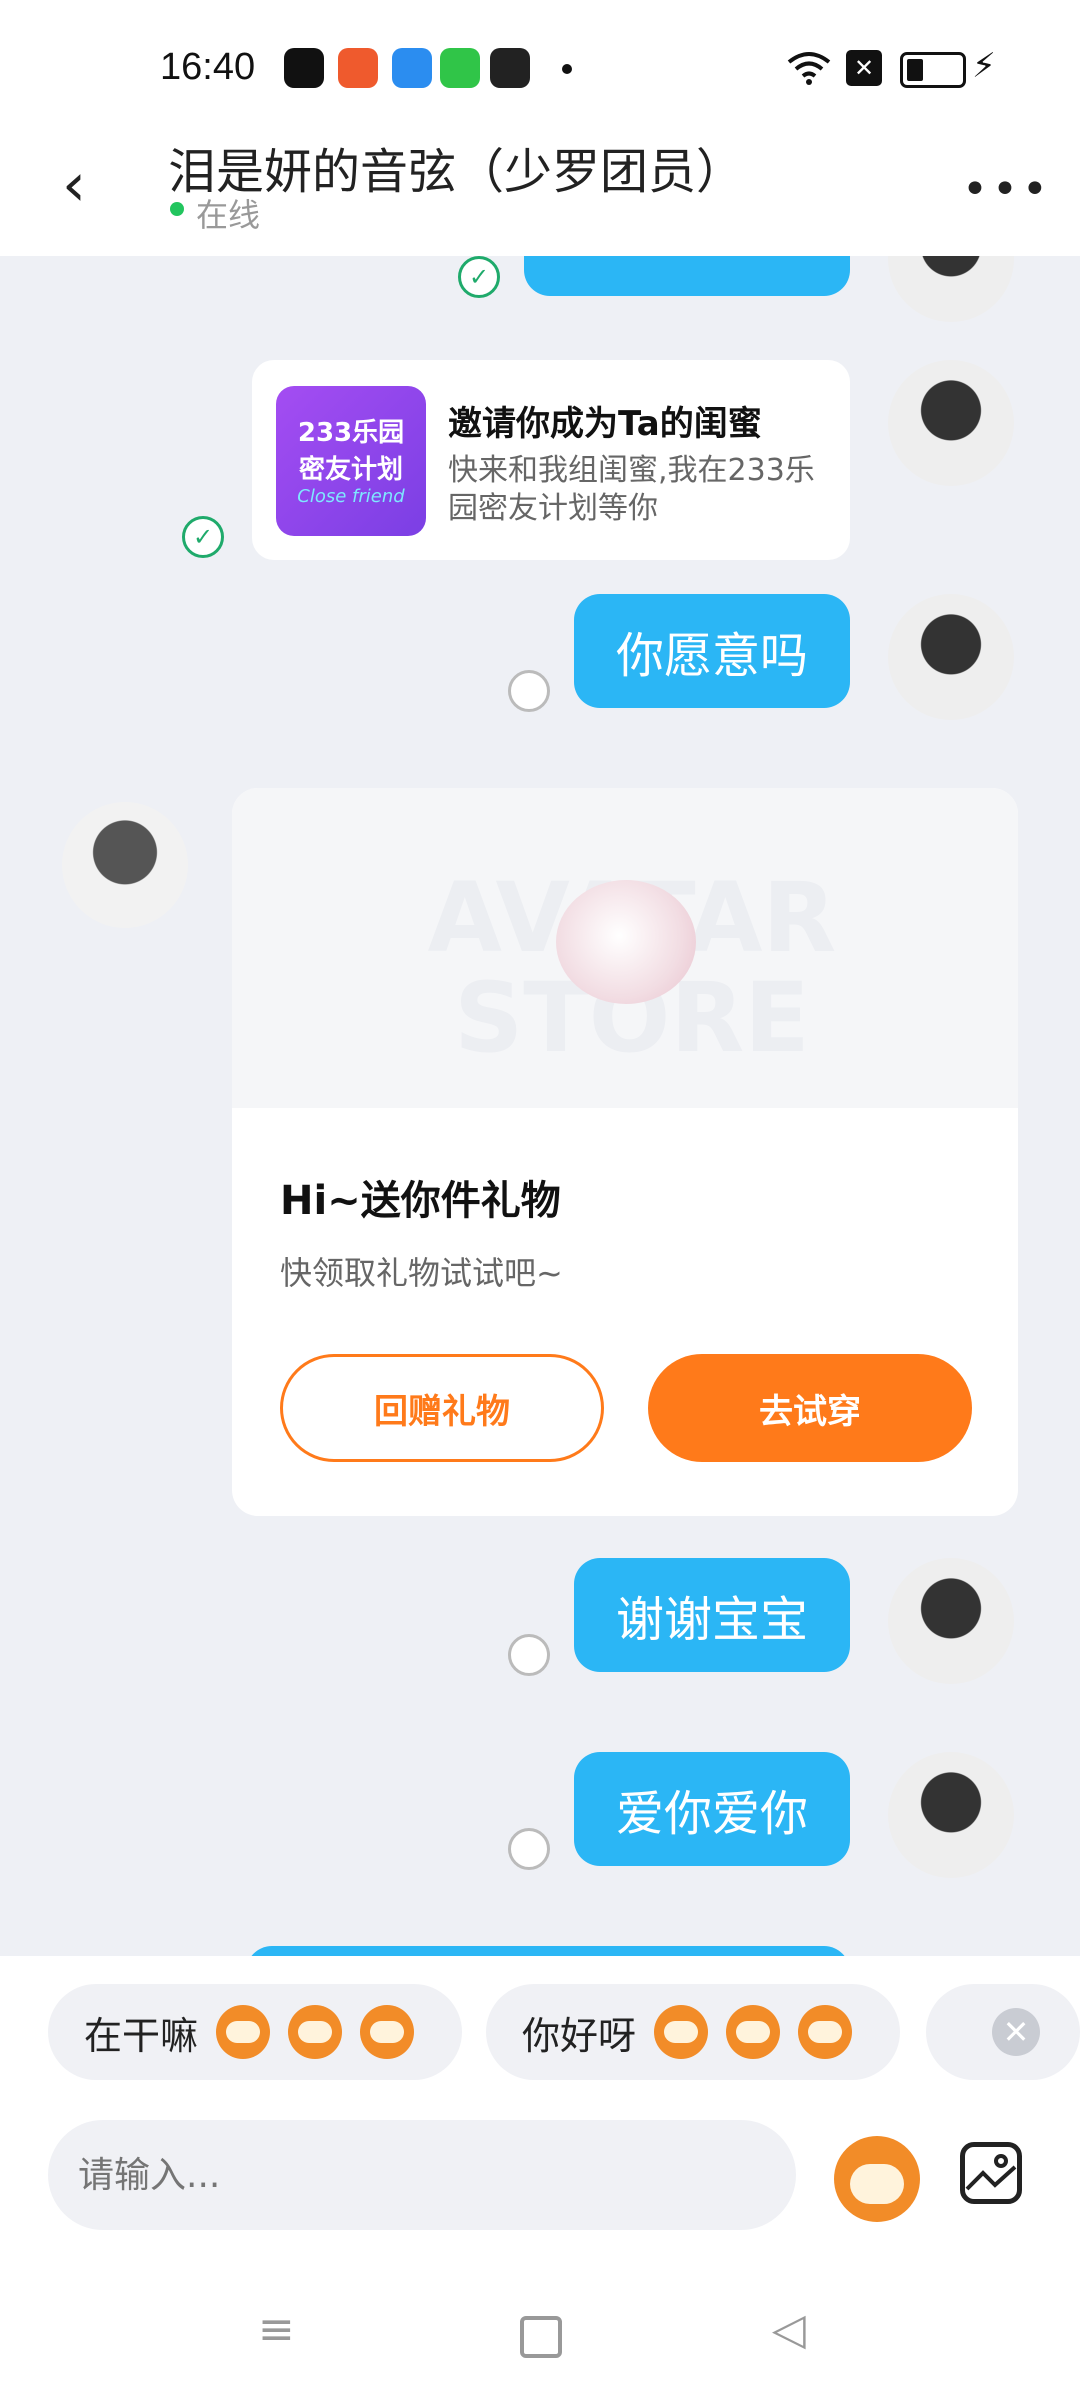 This screenshot has width=1080, height=2400. I want to click on message-input, so click(422, 2175).